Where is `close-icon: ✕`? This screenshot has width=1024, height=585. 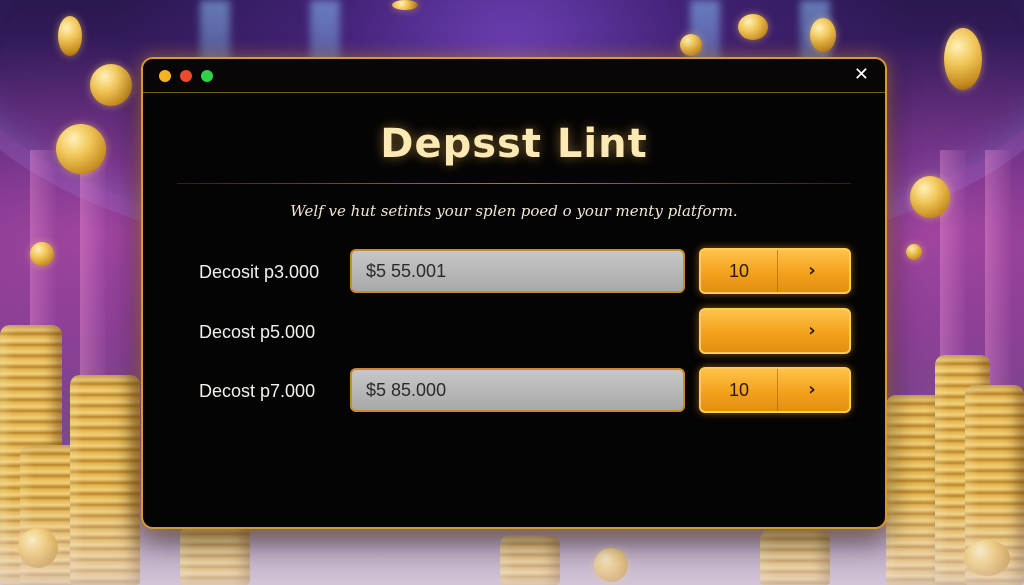
close-icon: ✕ is located at coordinates (861, 75).